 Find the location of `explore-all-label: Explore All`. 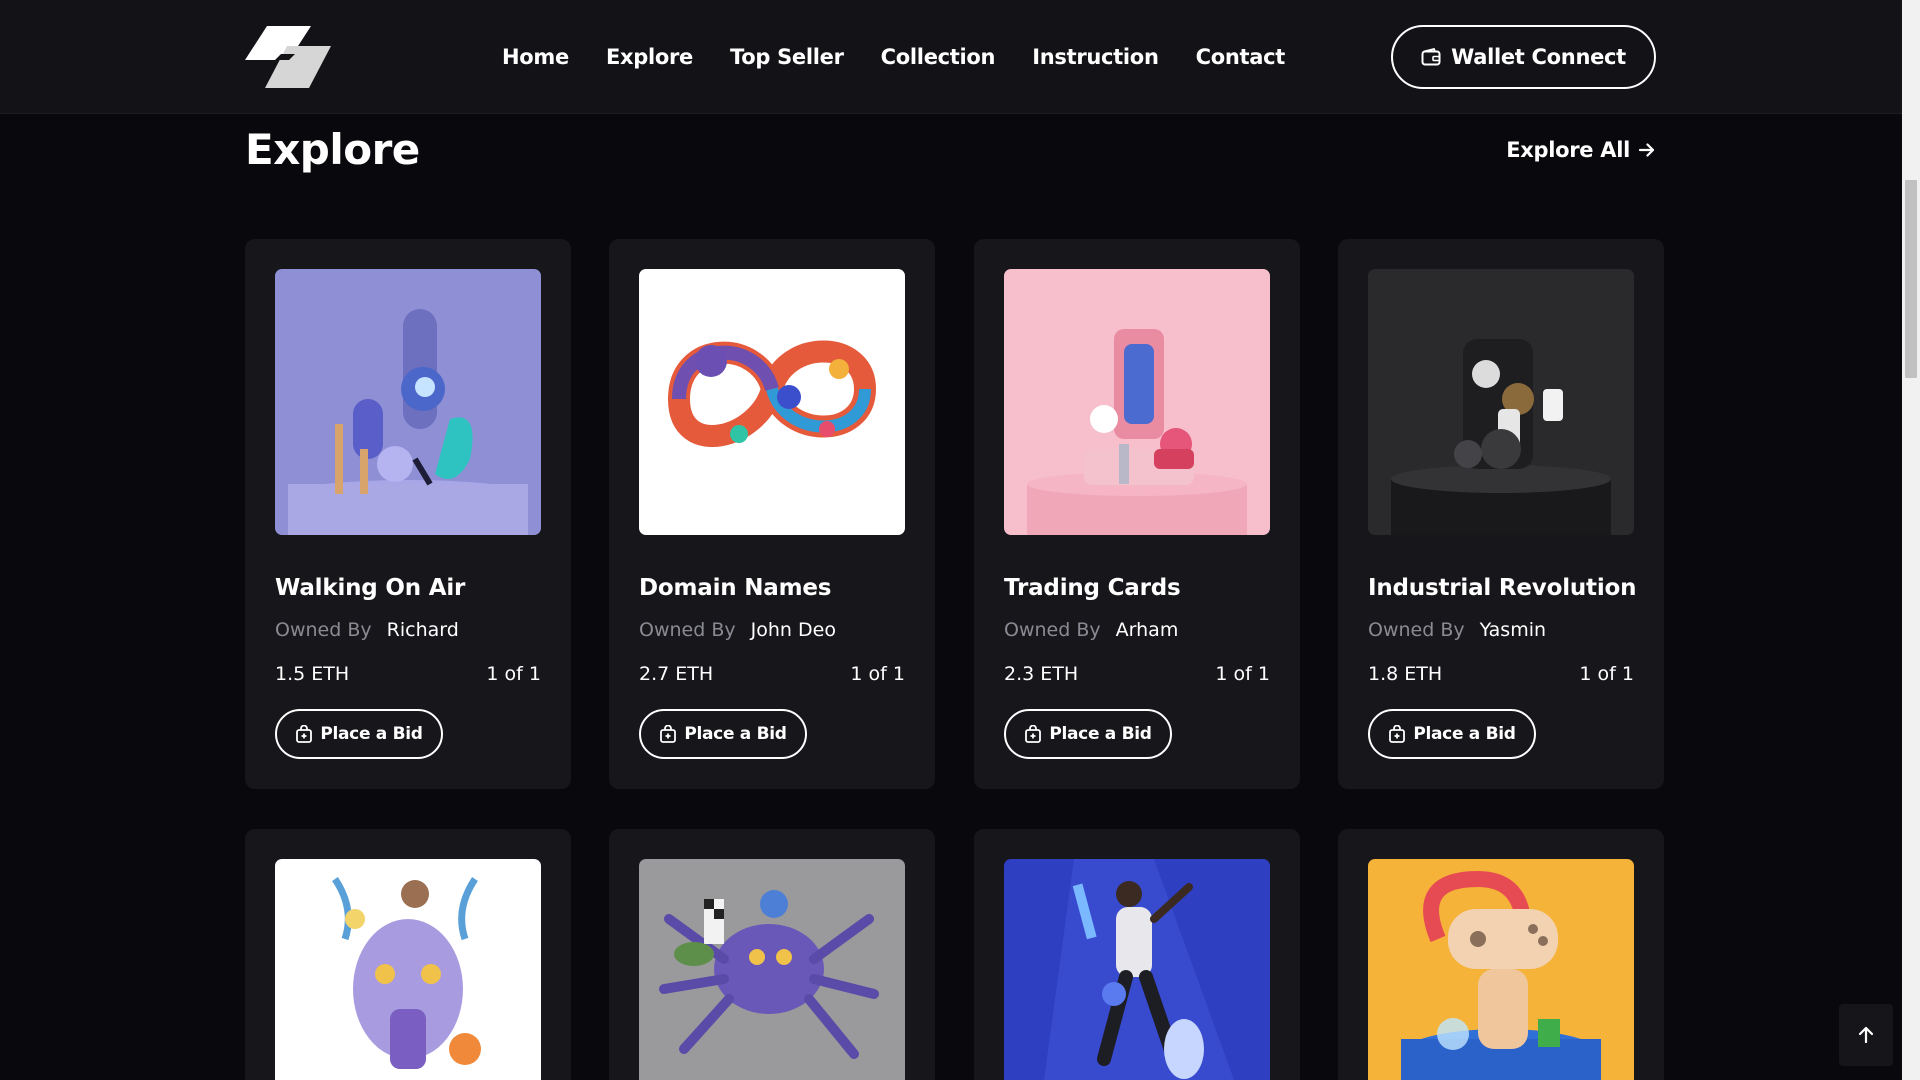

explore-all-label: Explore All is located at coordinates (1568, 150).